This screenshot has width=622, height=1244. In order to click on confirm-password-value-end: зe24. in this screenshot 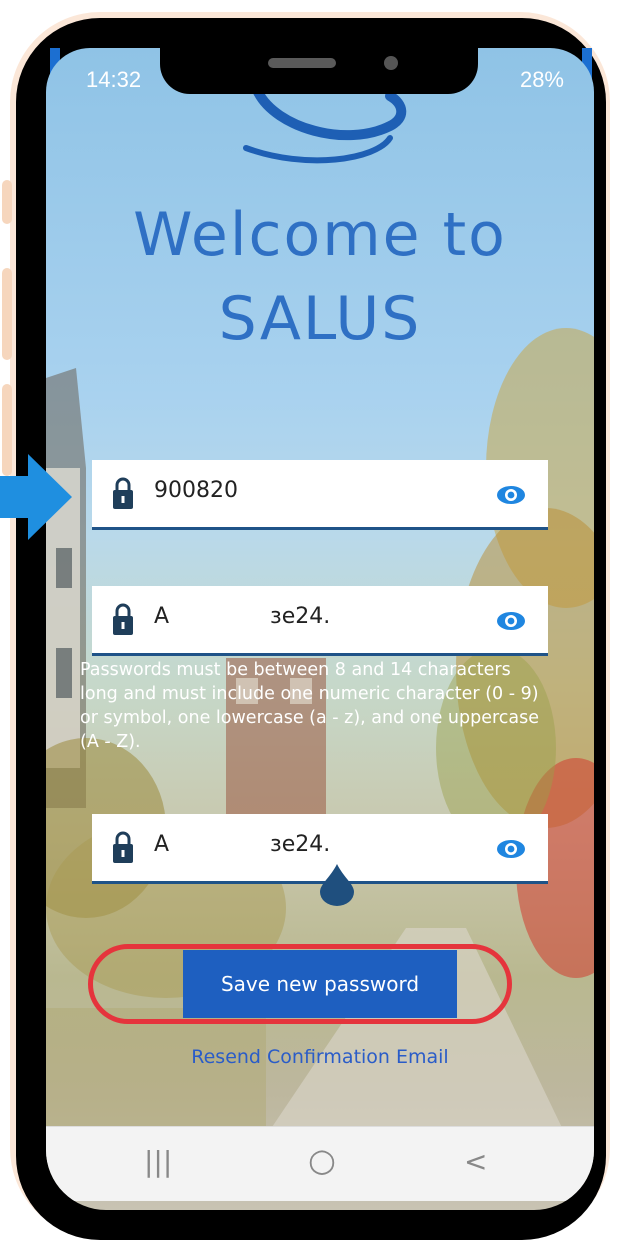, I will do `click(300, 844)`.